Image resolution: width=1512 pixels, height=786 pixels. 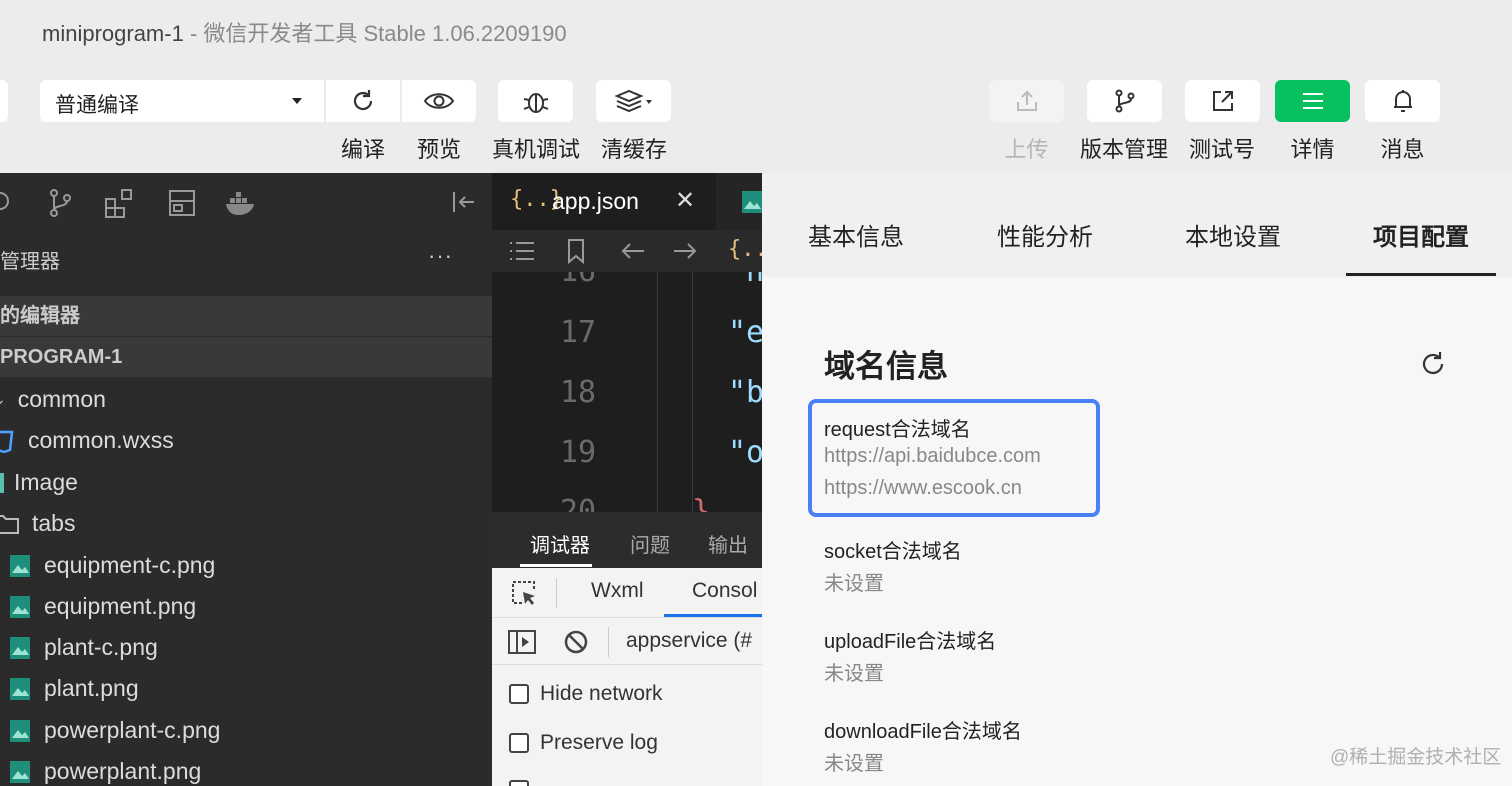 I want to click on sidebar-toggle-icon, so click(x=522, y=642).